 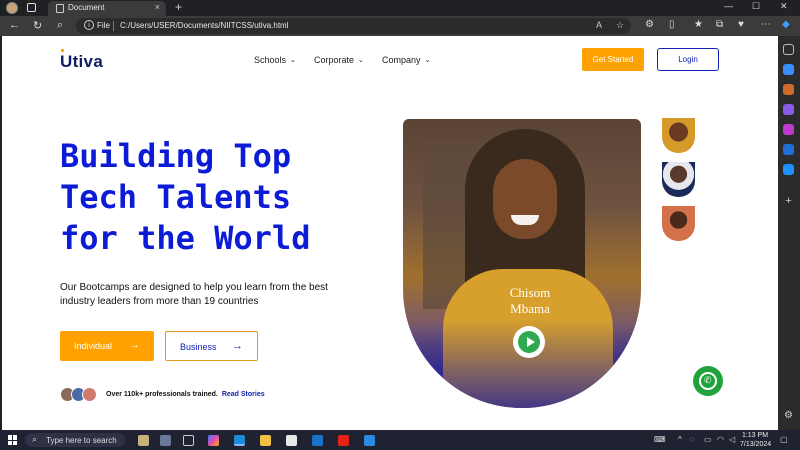 I want to click on split-screen-icon: ▯, so click(x=672, y=24).